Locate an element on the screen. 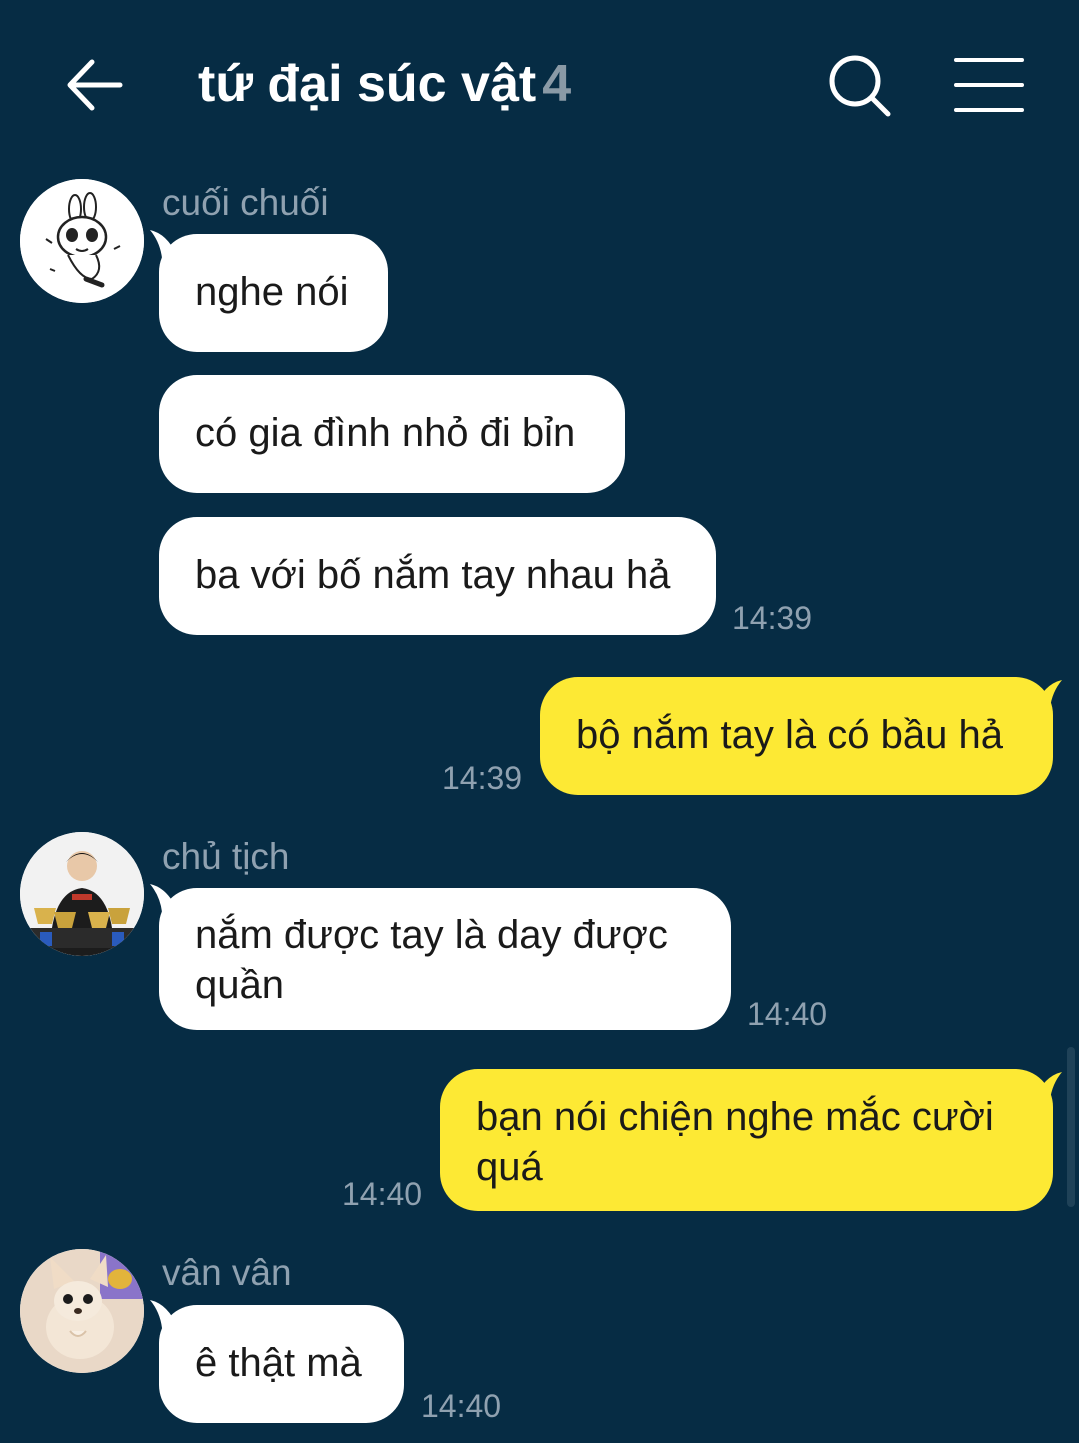 The height and width of the screenshot is (1443, 1079). message-bubble: ê thật mà is located at coordinates (281, 1364).